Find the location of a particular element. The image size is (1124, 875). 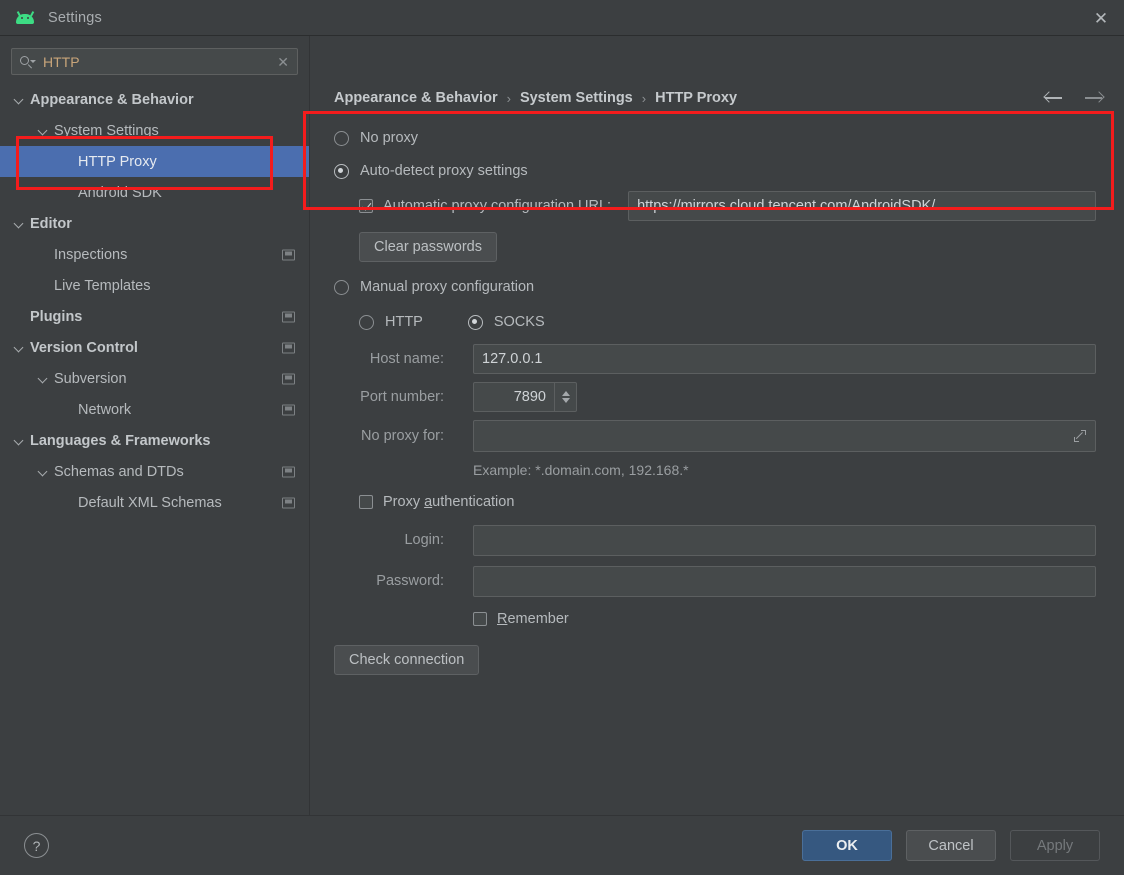

stepper-down-icon is located at coordinates (565, 400).